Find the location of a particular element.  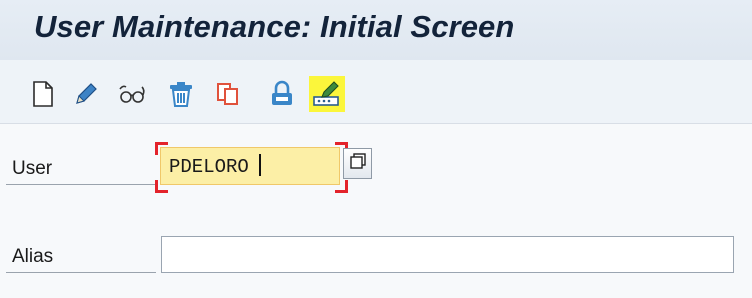

value-help-icon is located at coordinates (357, 163).